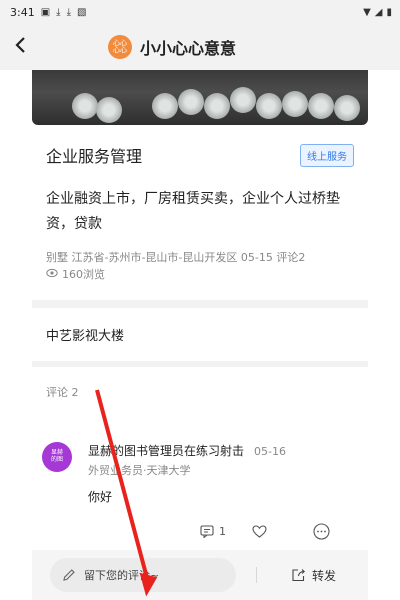  I want to click on share-button: 转发, so click(313, 575).